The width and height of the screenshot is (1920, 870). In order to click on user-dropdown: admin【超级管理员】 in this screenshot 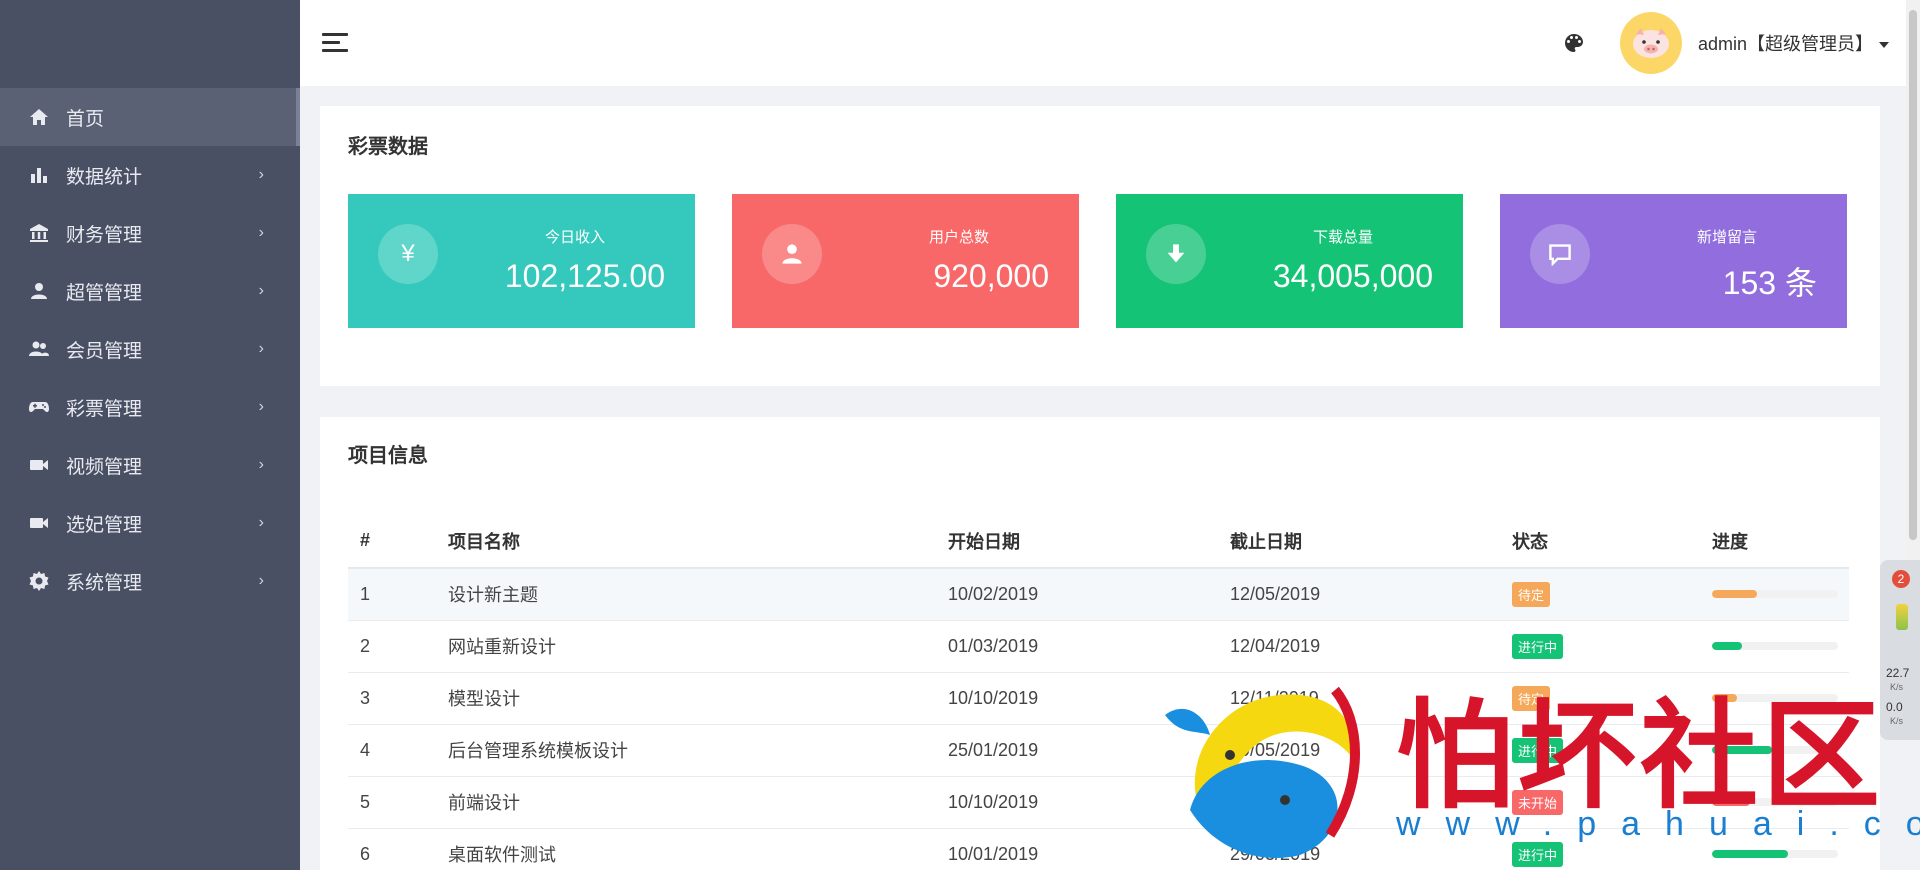, I will do `click(1794, 43)`.